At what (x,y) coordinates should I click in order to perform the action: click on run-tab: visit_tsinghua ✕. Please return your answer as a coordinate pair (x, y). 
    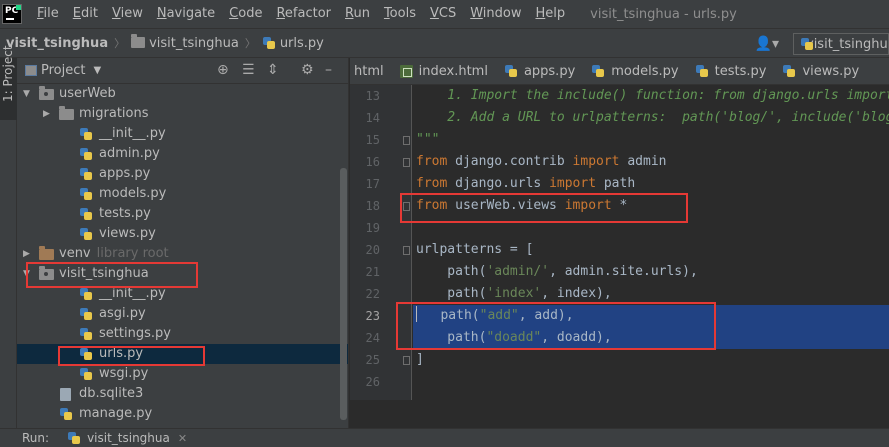
    Looking at the image, I should click on (127, 438).